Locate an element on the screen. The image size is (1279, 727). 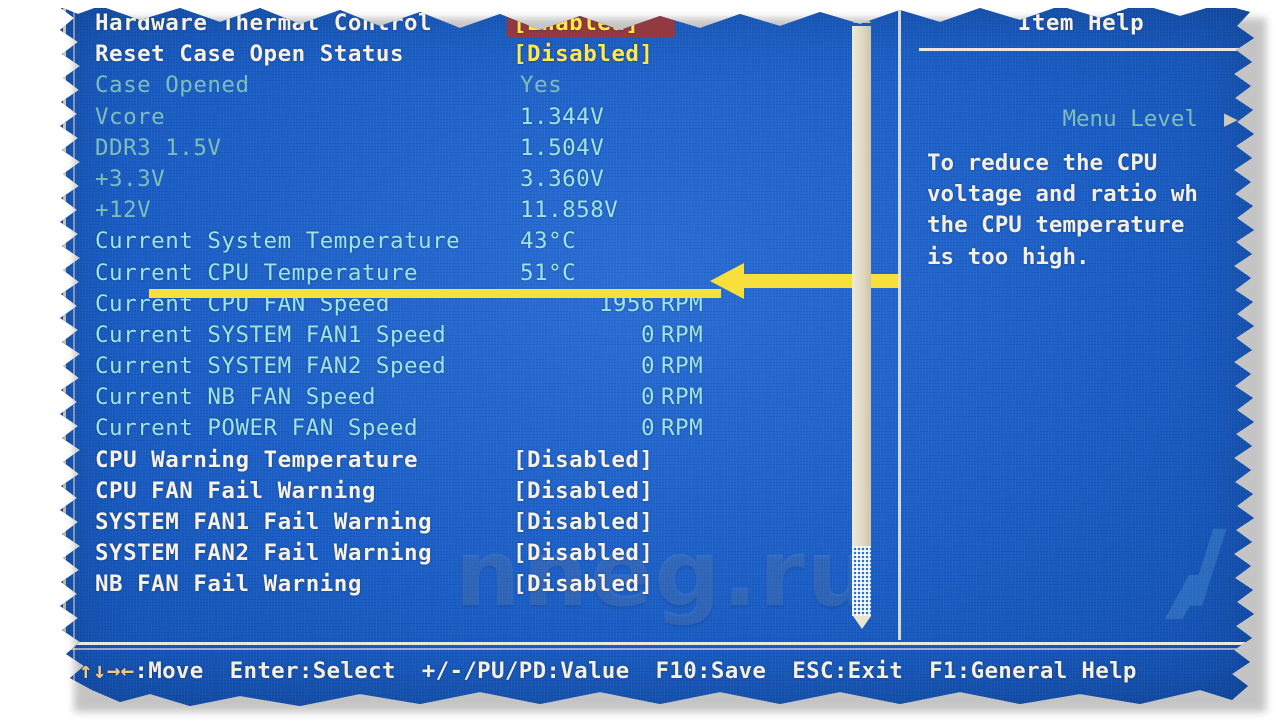
key-hint-keys: F1 is located at coordinates (943, 671).